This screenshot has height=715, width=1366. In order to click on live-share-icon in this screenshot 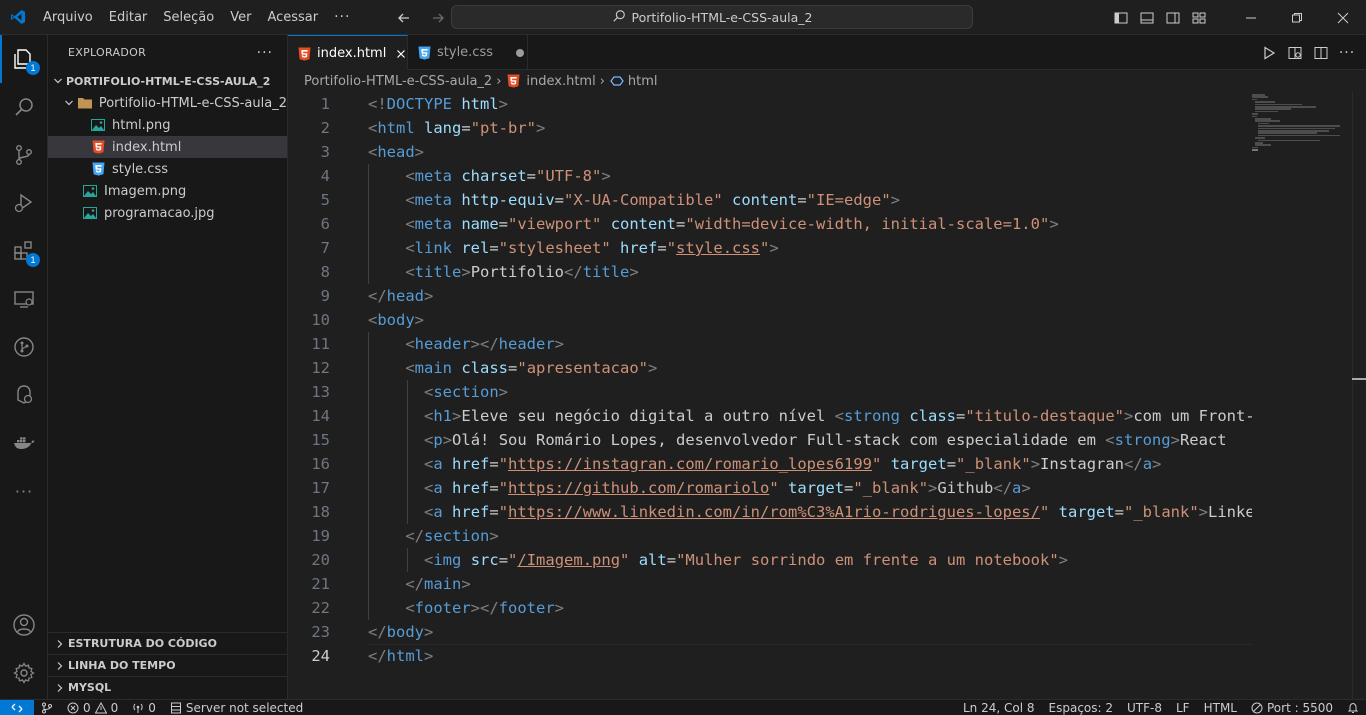, I will do `click(24, 395)`.